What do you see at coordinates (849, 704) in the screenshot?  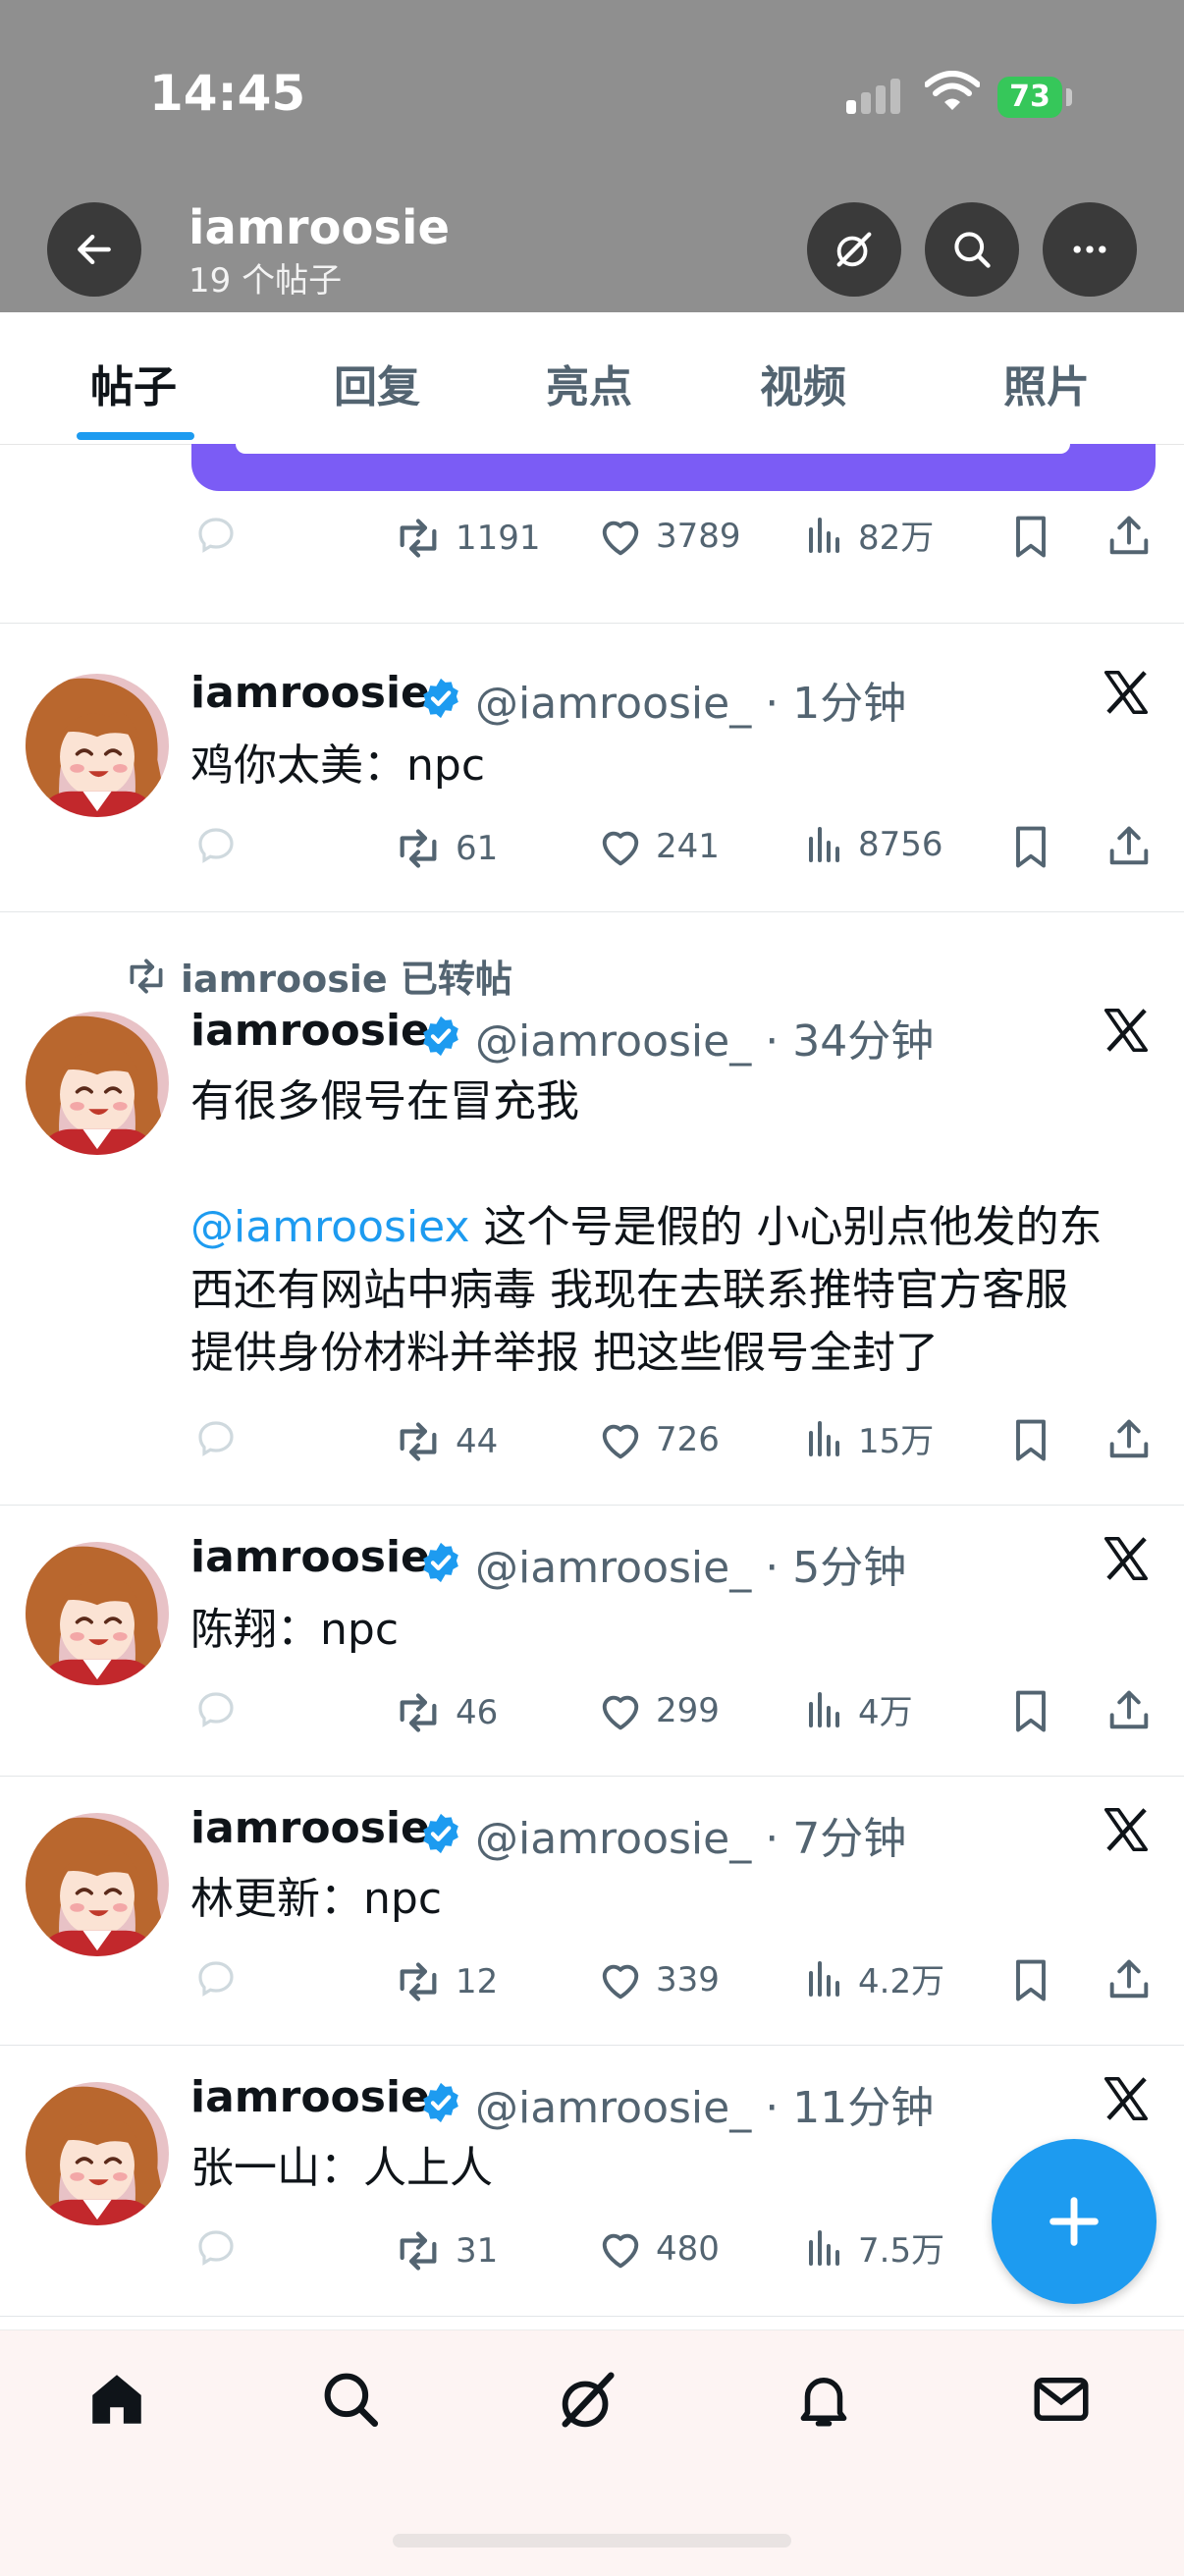 I see `post-time: 1分钟` at bounding box center [849, 704].